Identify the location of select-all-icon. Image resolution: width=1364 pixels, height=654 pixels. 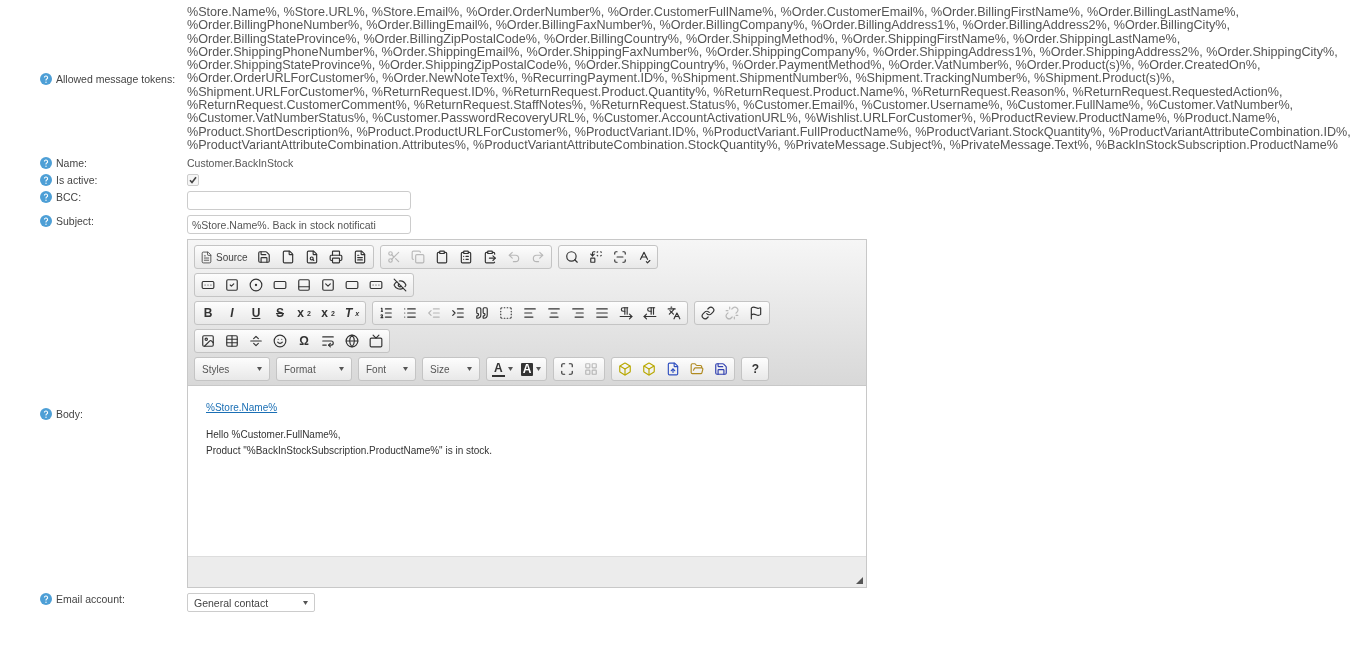
(619, 257).